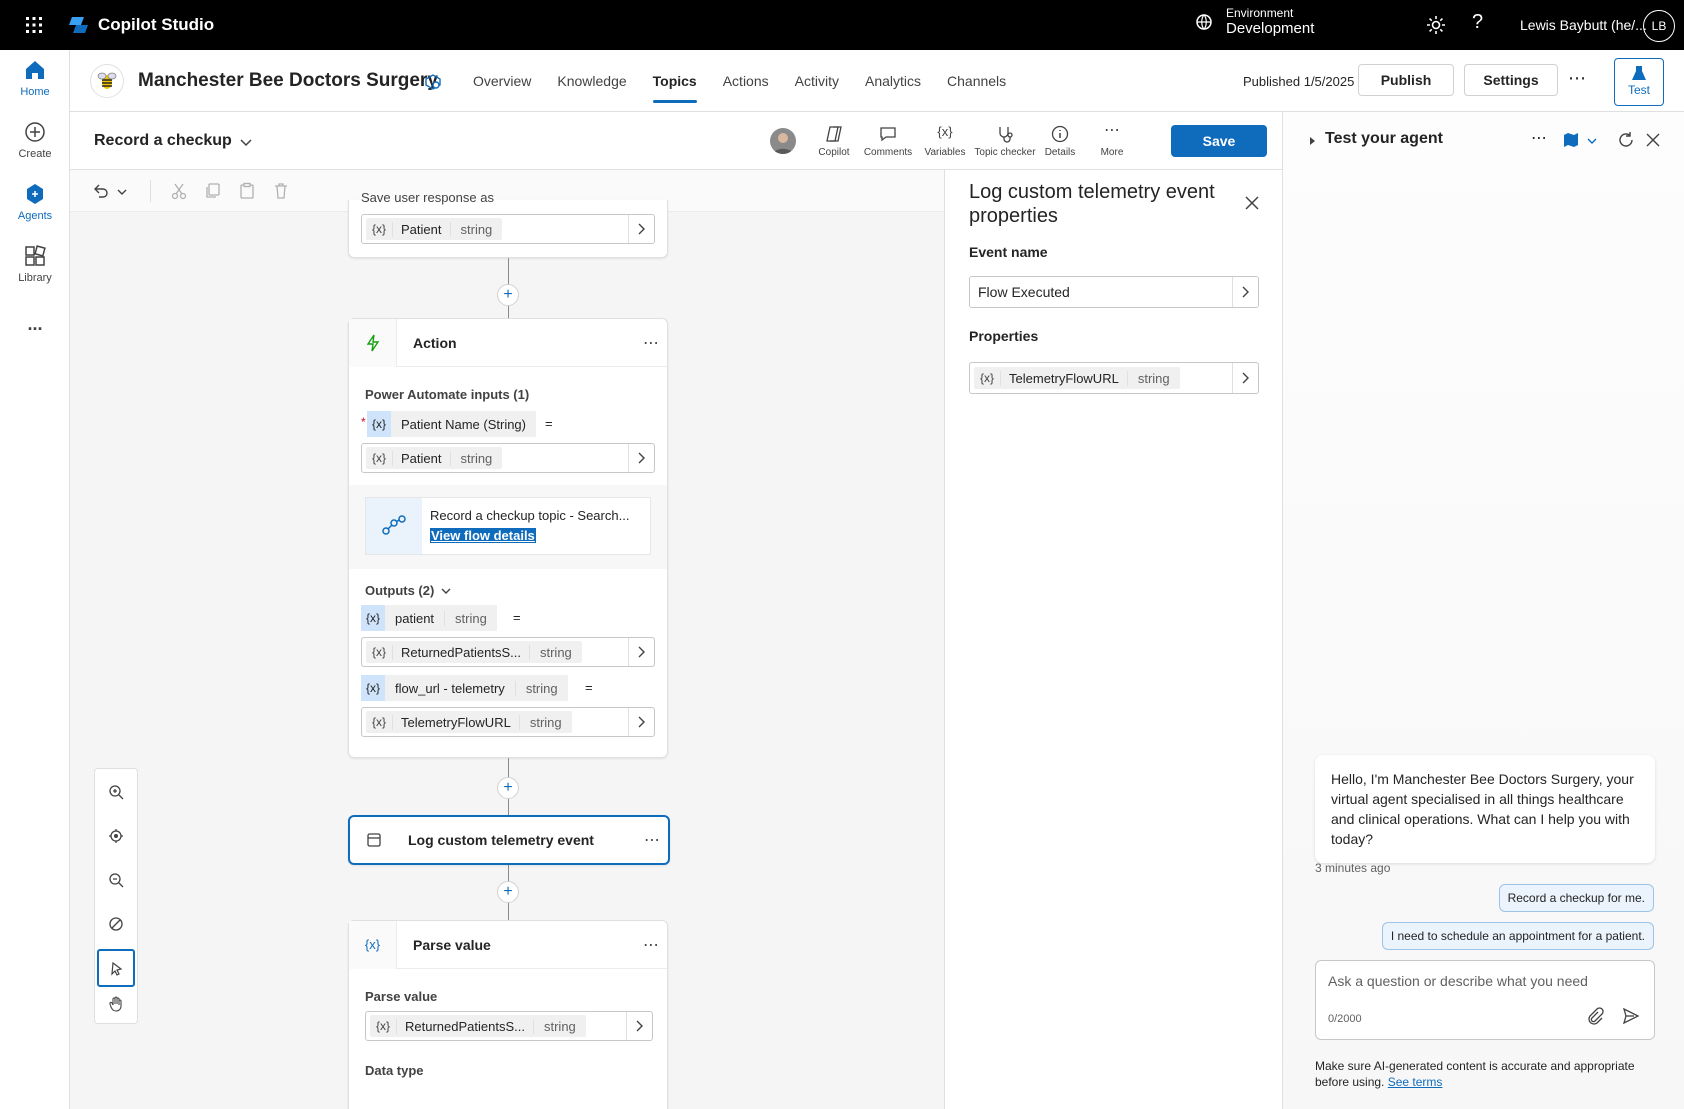 This screenshot has height=1109, width=1684. What do you see at coordinates (508, 458) in the screenshot?
I see `input-variable-field: {x} Patient string` at bounding box center [508, 458].